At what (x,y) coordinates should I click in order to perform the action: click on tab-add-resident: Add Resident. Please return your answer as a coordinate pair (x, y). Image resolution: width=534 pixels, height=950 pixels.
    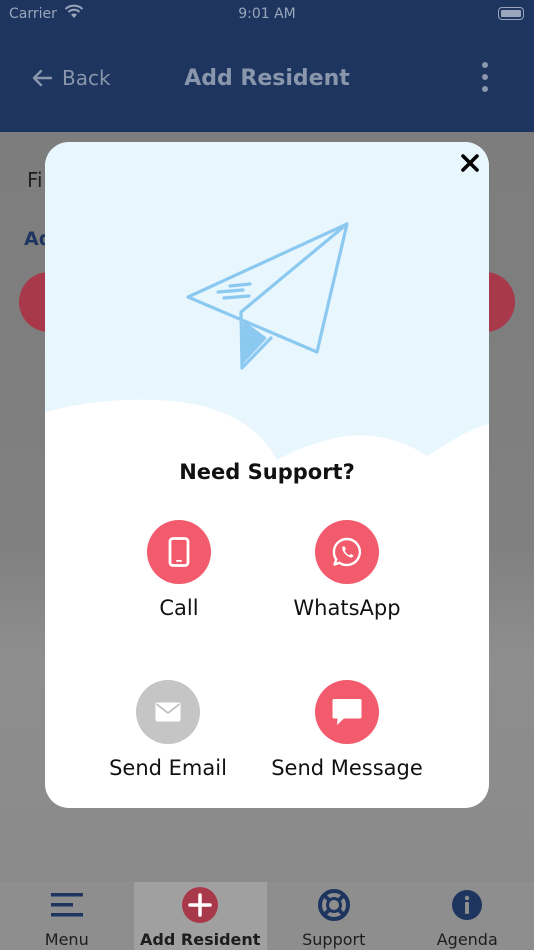
    Looking at the image, I should click on (200, 916).